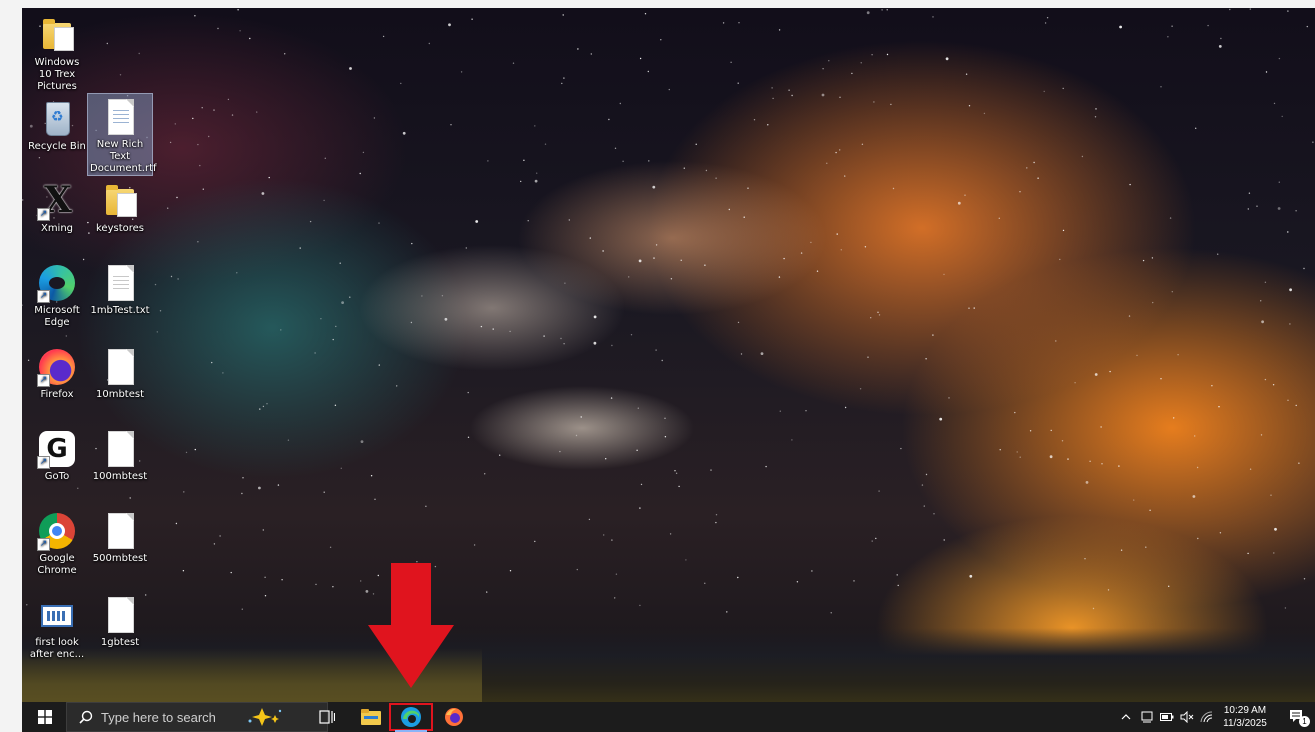 The width and height of the screenshot is (1315, 732). I want to click on volume-button, so click(1187, 717).